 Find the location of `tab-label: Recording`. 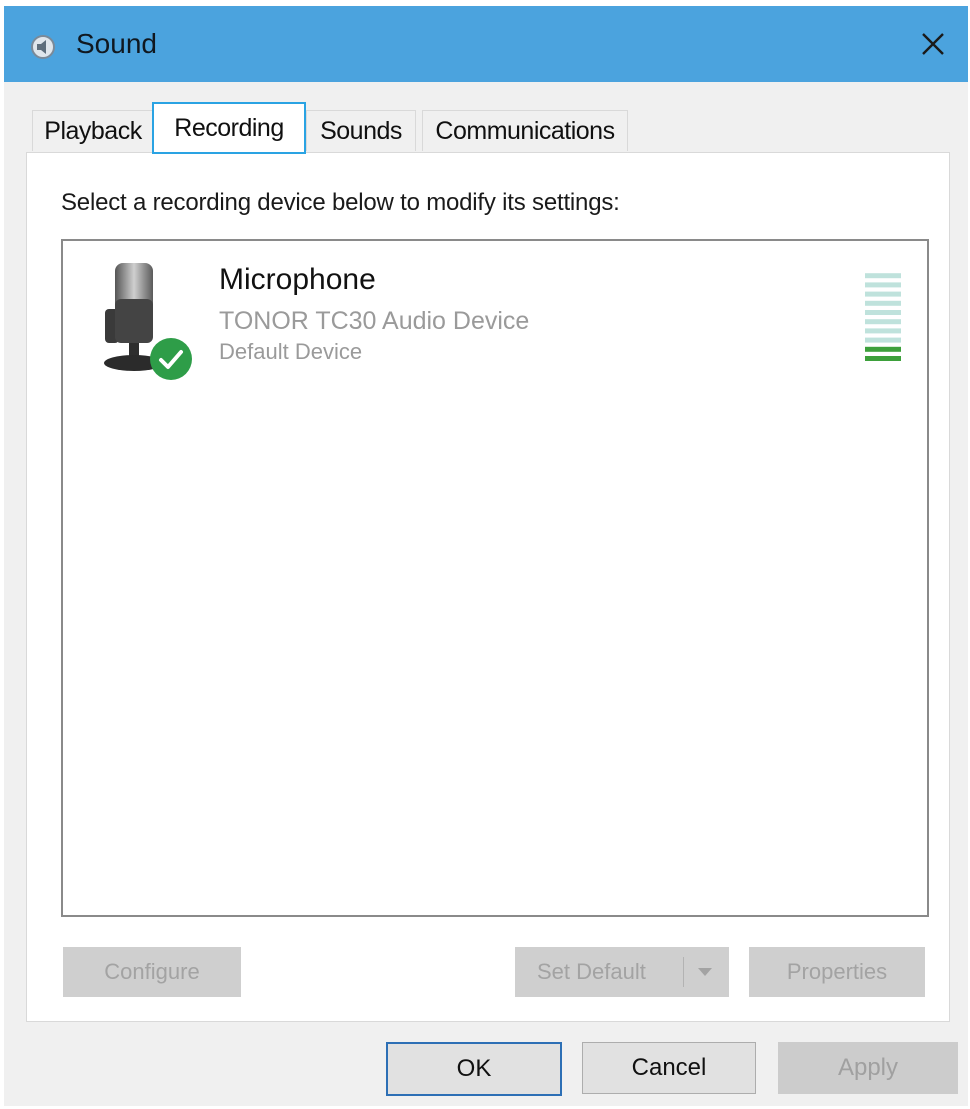

tab-label: Recording is located at coordinates (229, 127).